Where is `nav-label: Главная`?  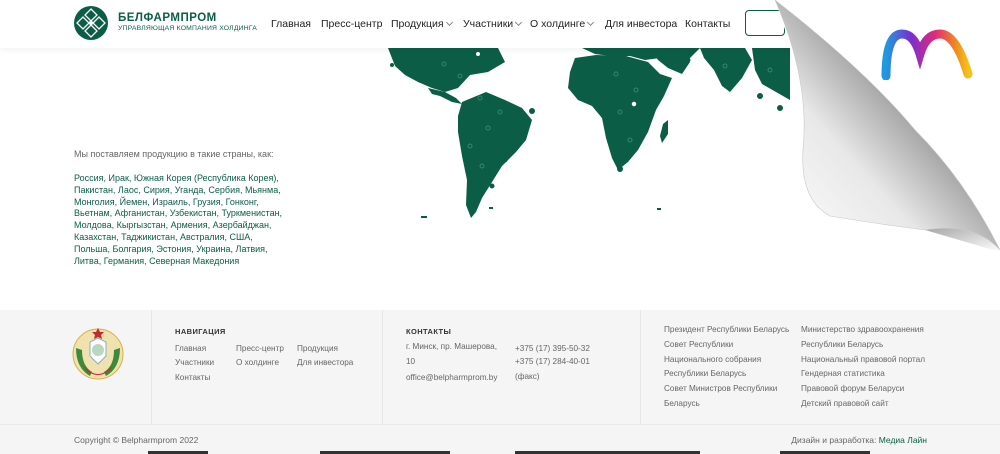 nav-label: Главная is located at coordinates (291, 24).